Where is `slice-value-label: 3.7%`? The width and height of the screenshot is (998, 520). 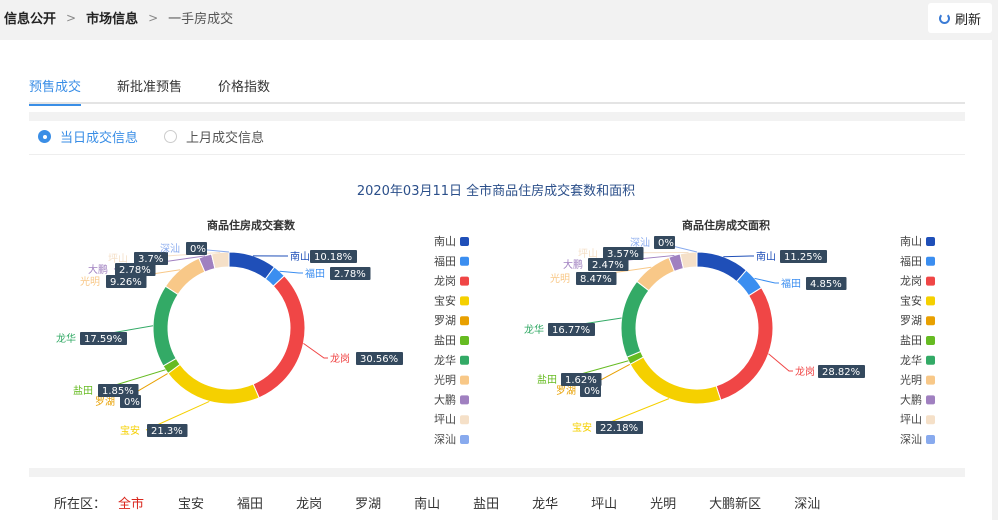
slice-value-label: 3.7% is located at coordinates (150, 259).